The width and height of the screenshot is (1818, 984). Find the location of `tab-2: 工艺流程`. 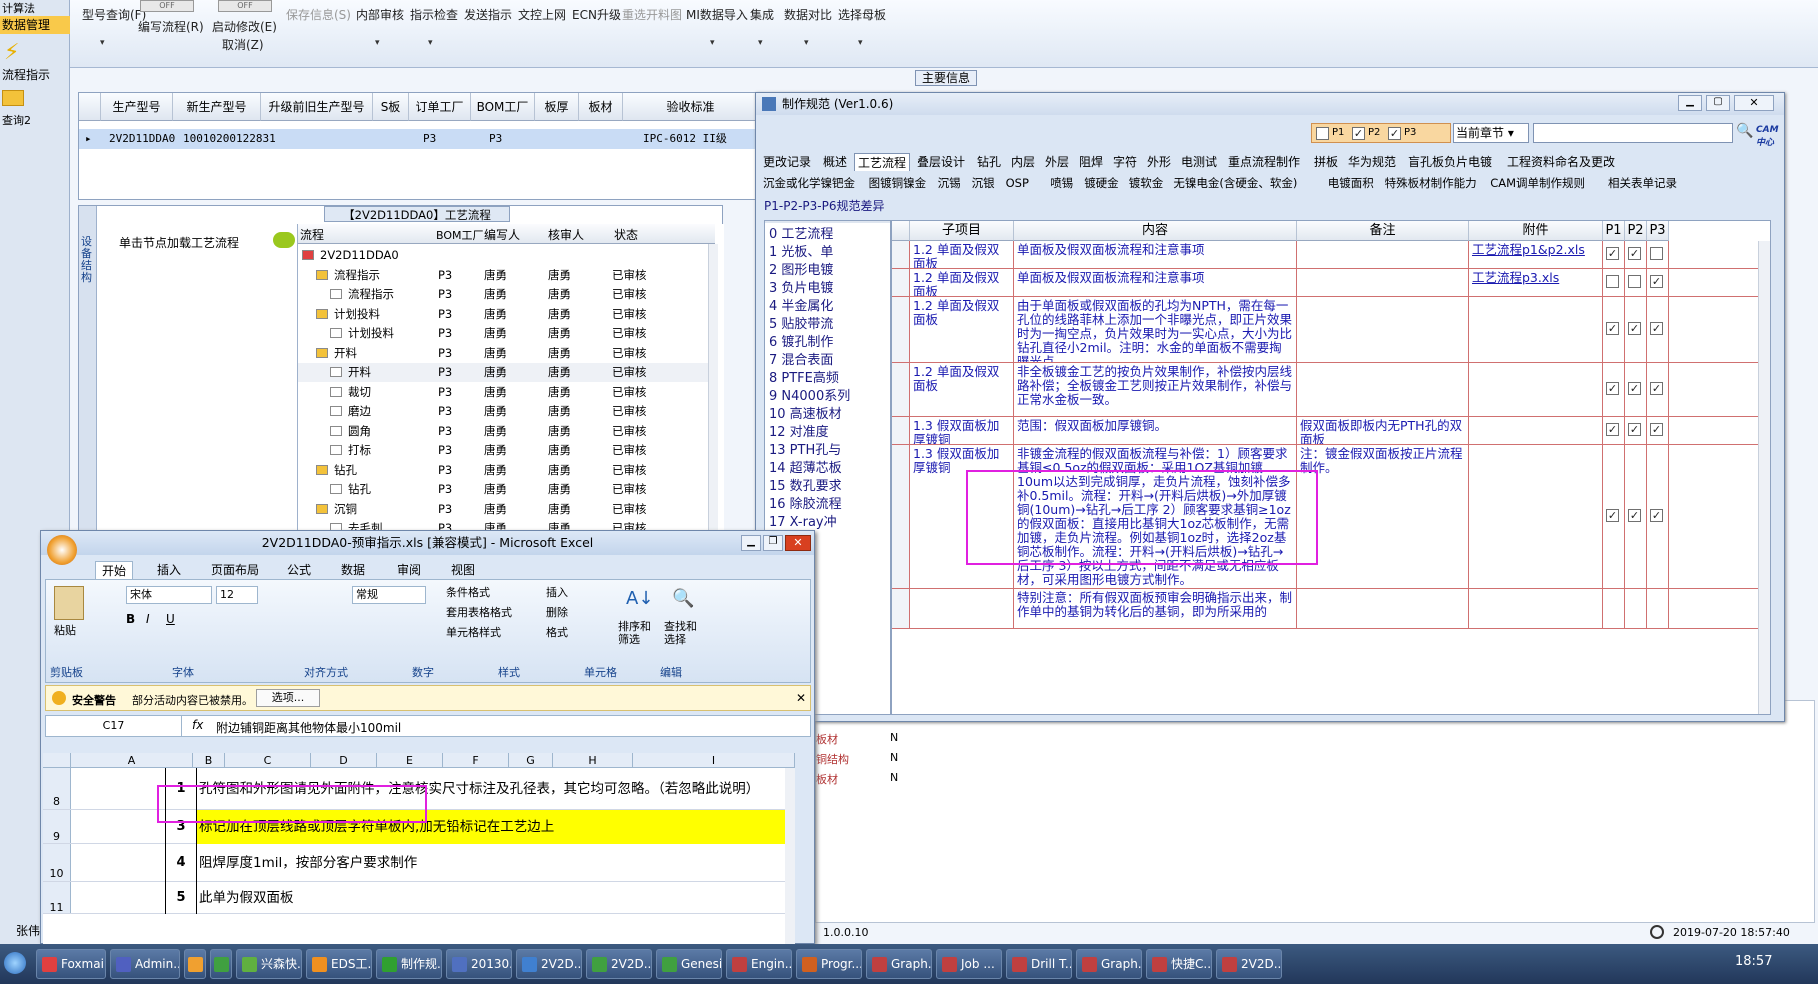

tab-2: 工艺流程 is located at coordinates (882, 162).